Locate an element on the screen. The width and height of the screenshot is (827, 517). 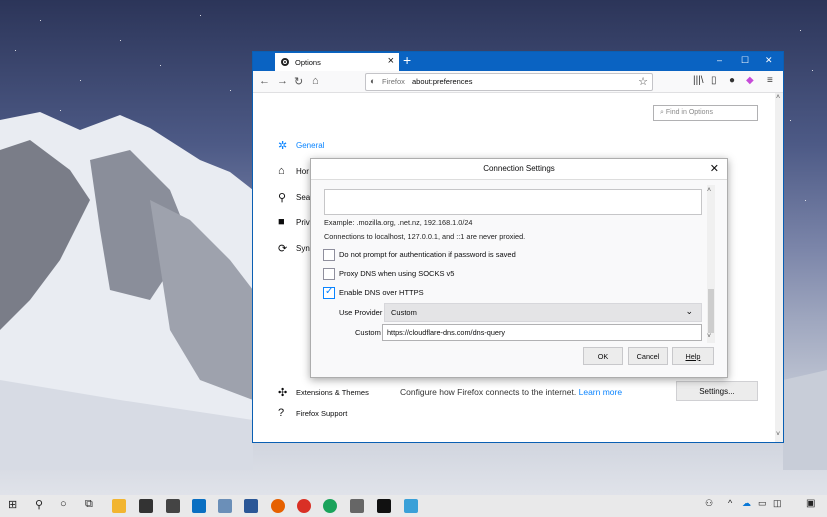
minimize-icon: – is located at coordinates (719, 60).